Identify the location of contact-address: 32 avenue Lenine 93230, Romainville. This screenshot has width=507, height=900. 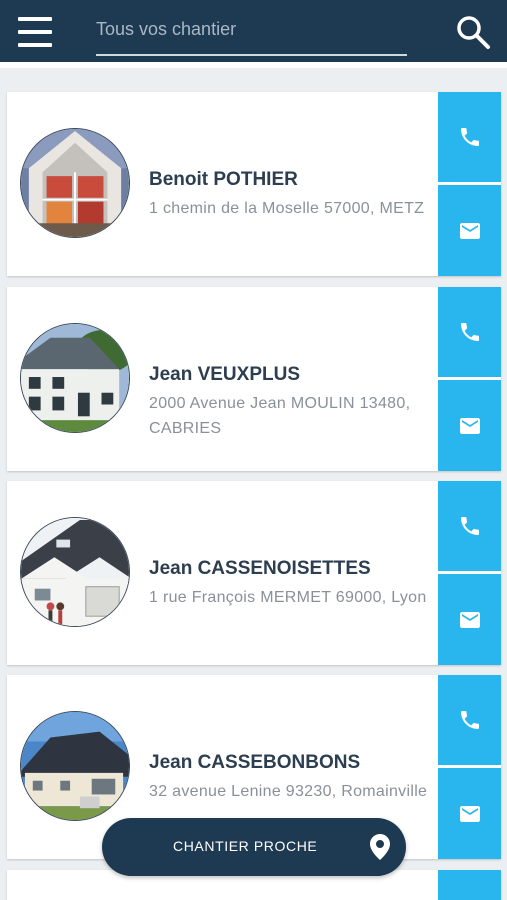
(288, 791).